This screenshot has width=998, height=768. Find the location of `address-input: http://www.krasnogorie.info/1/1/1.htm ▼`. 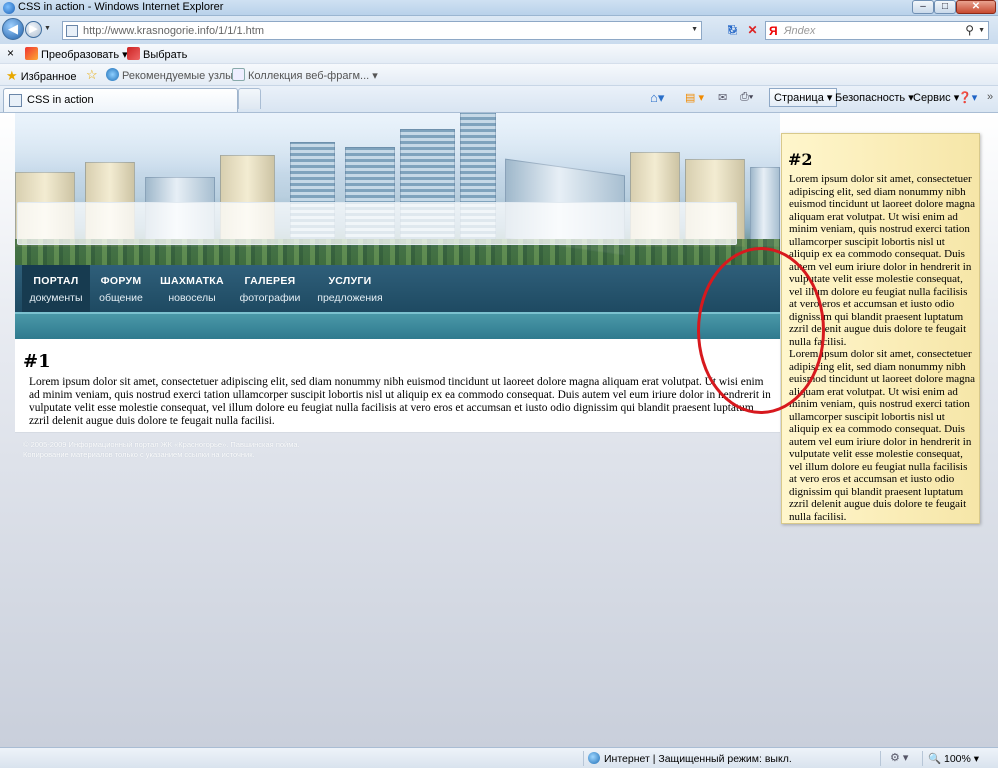

address-input: http://www.krasnogorie.info/1/1/1.htm ▼ is located at coordinates (382, 30).